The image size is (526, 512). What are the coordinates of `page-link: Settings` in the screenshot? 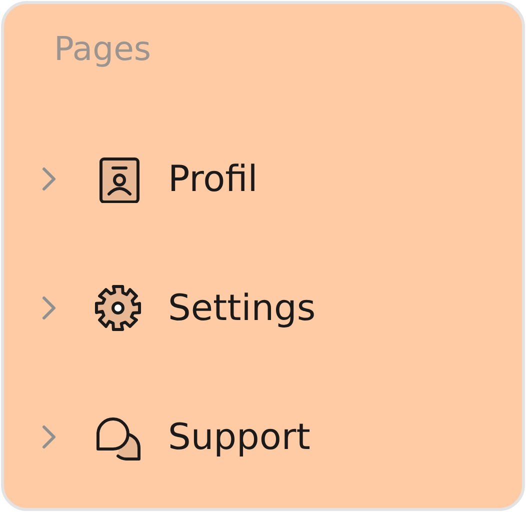 It's located at (242, 308).